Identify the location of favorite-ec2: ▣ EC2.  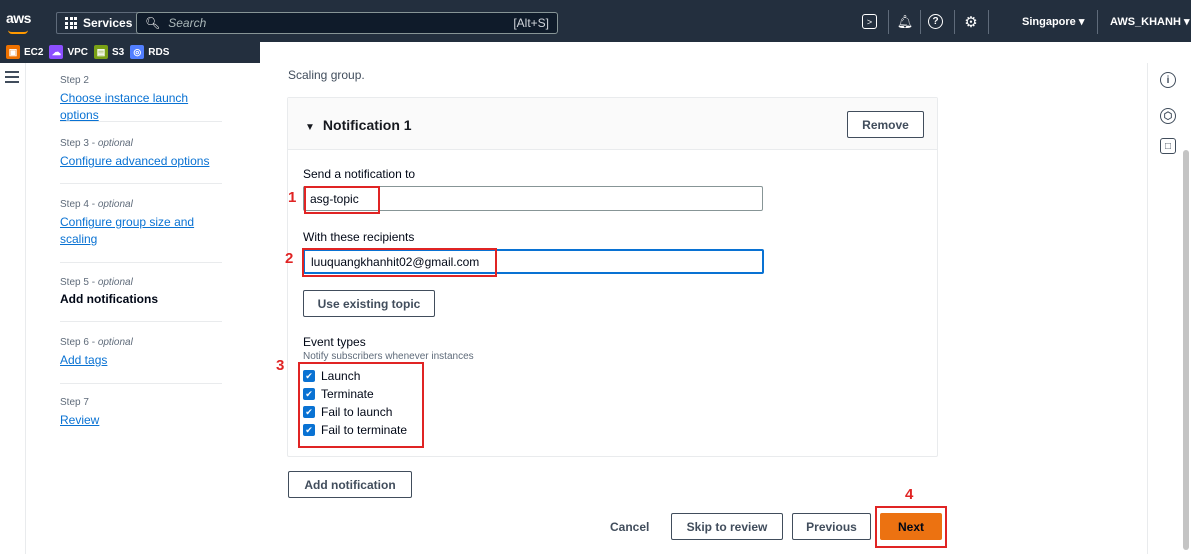
(24, 52).